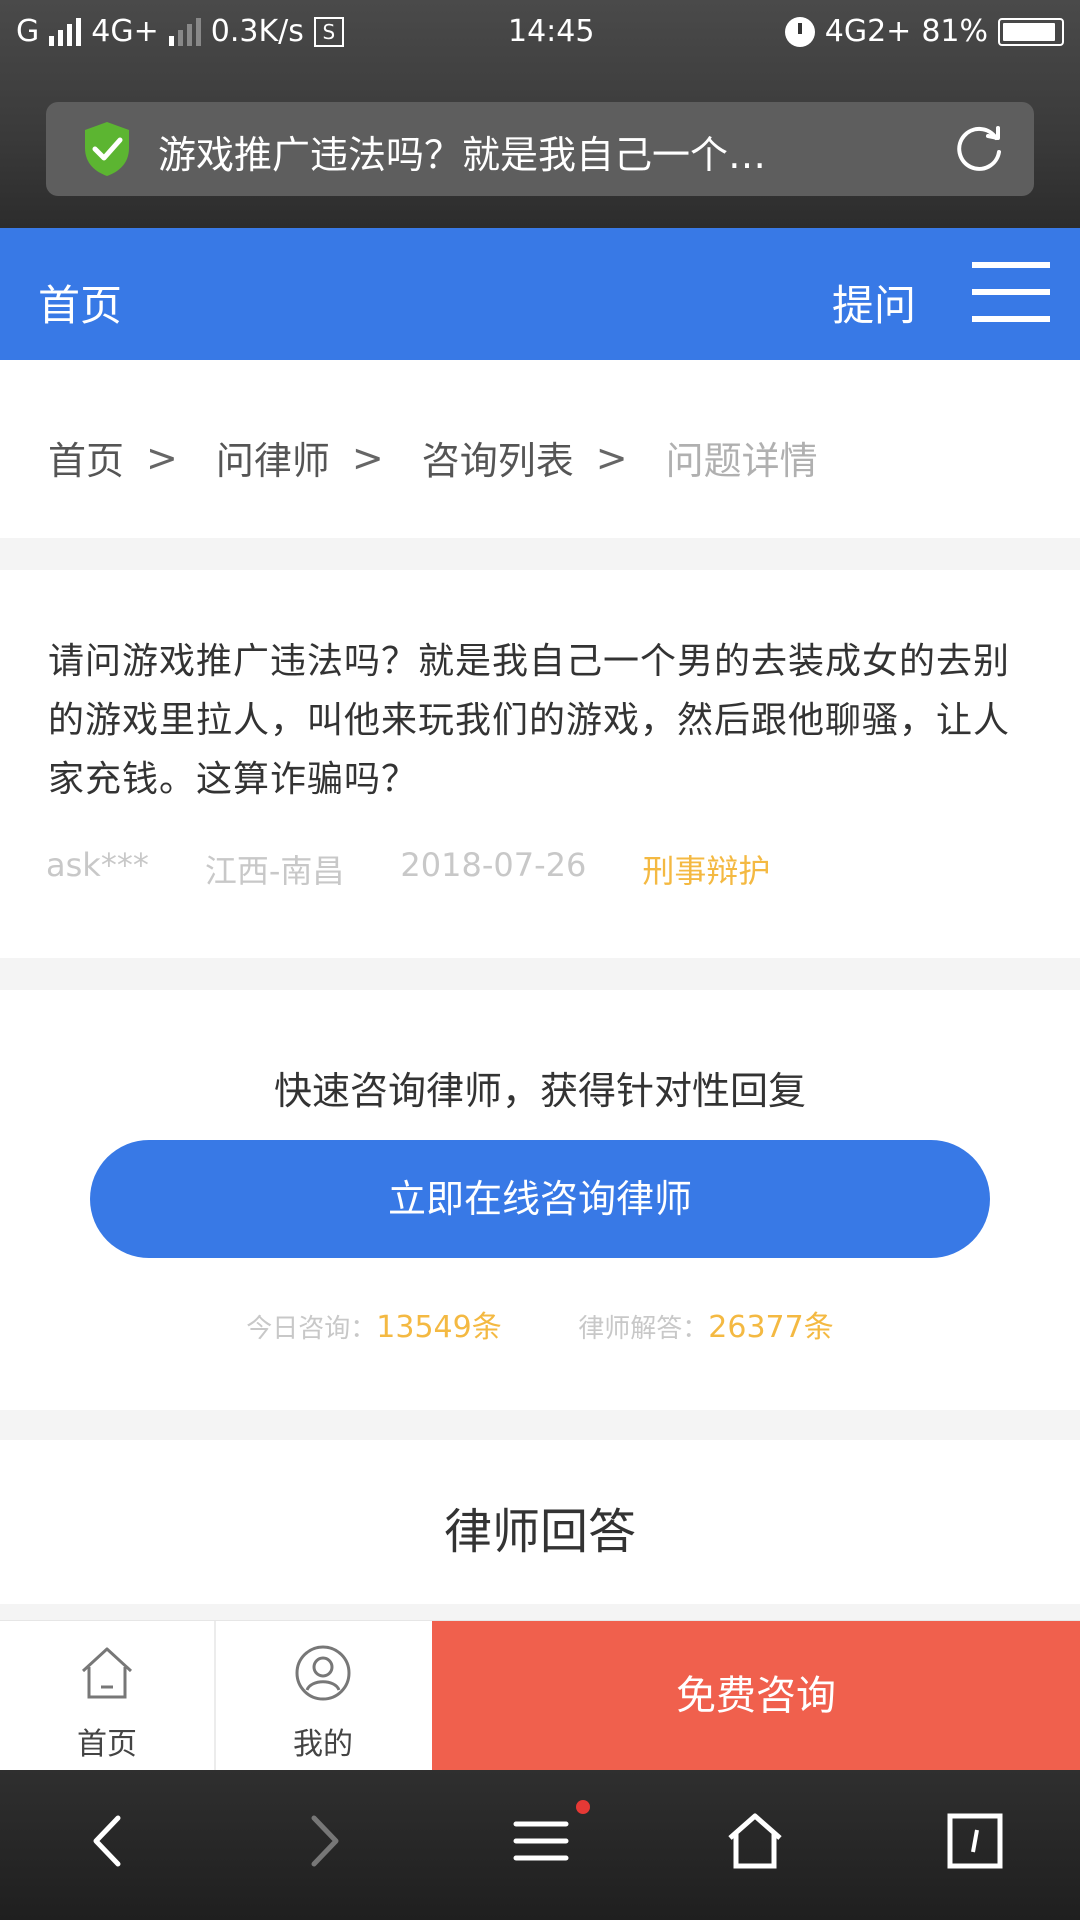 Image resolution: width=1080 pixels, height=1920 pixels. Describe the element at coordinates (540, 294) in the screenshot. I see `site-header: 首页 提问` at that location.